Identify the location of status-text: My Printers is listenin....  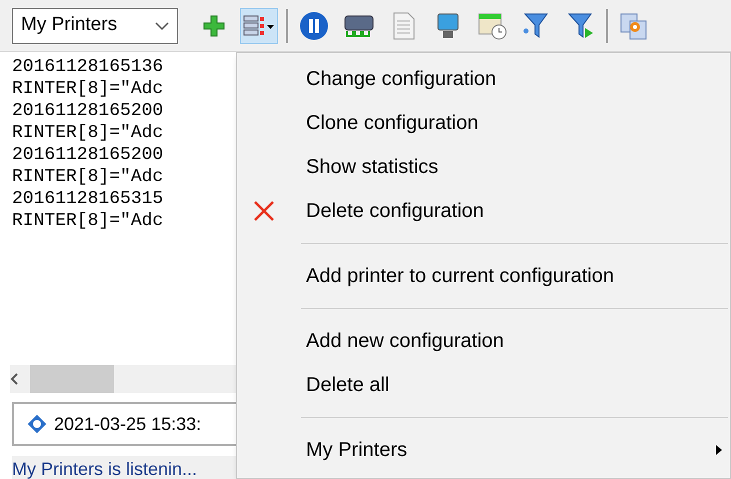
(105, 469).